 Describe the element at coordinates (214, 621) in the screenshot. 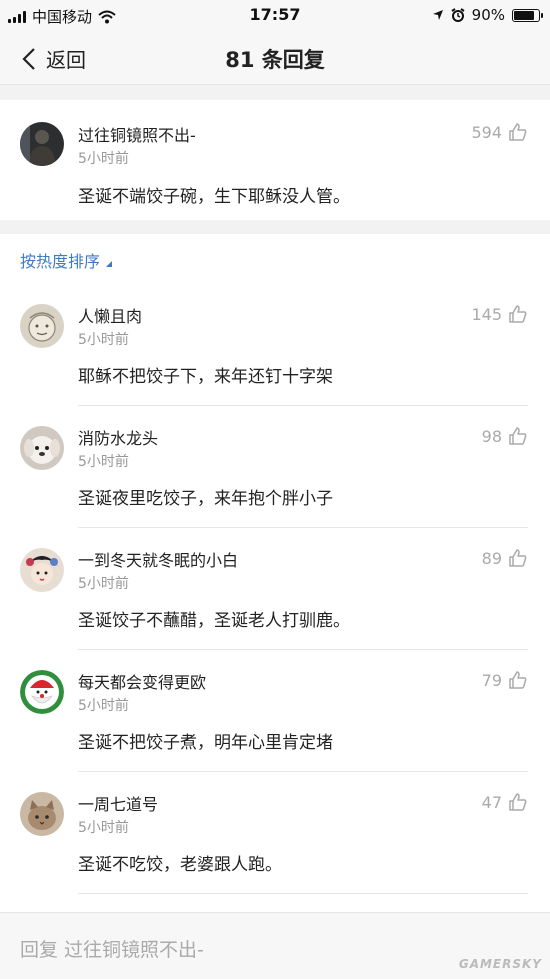

I see `comment-text: 圣诞饺子不蘸醋，圣诞老人打驯鹿。` at that location.